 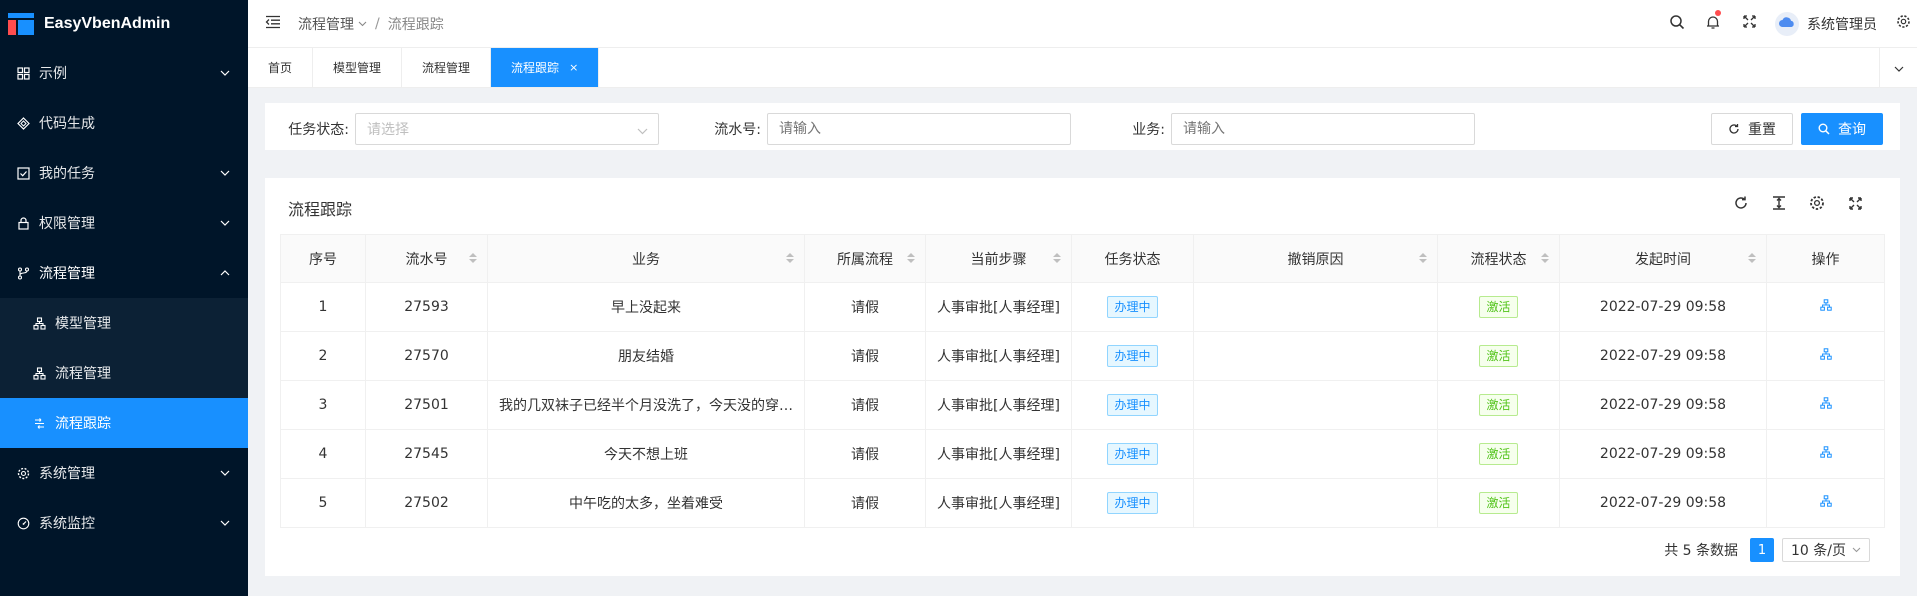 What do you see at coordinates (1082, 258) in the screenshot?
I see `table-header-row: 序号 流水号 业务 所属流程 当前步骤 任务状态 撤销原因 流程状态 发起时间 操作` at bounding box center [1082, 258].